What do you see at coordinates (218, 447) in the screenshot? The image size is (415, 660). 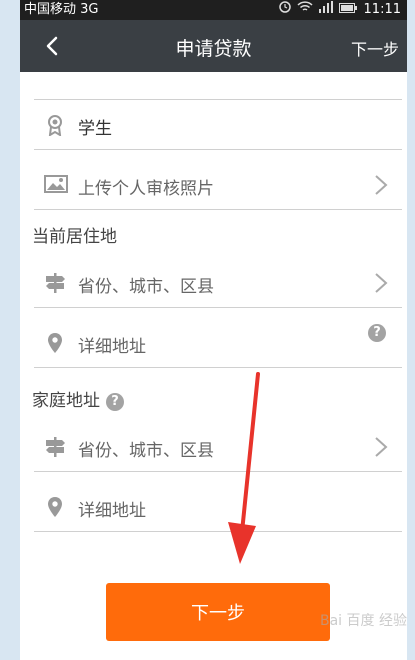 I see `home-region-select: 省份、城市、区县` at bounding box center [218, 447].